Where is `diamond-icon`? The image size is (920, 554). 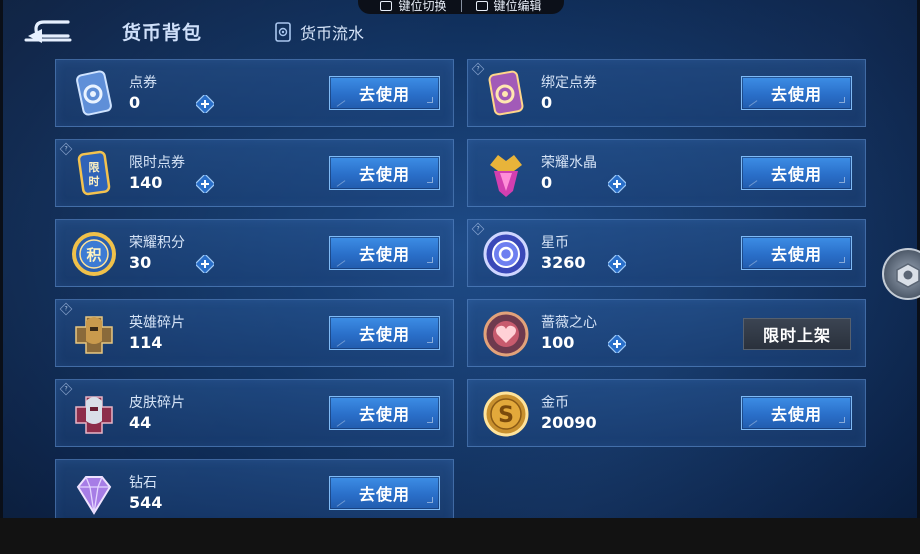 diamond-icon is located at coordinates (94, 494).